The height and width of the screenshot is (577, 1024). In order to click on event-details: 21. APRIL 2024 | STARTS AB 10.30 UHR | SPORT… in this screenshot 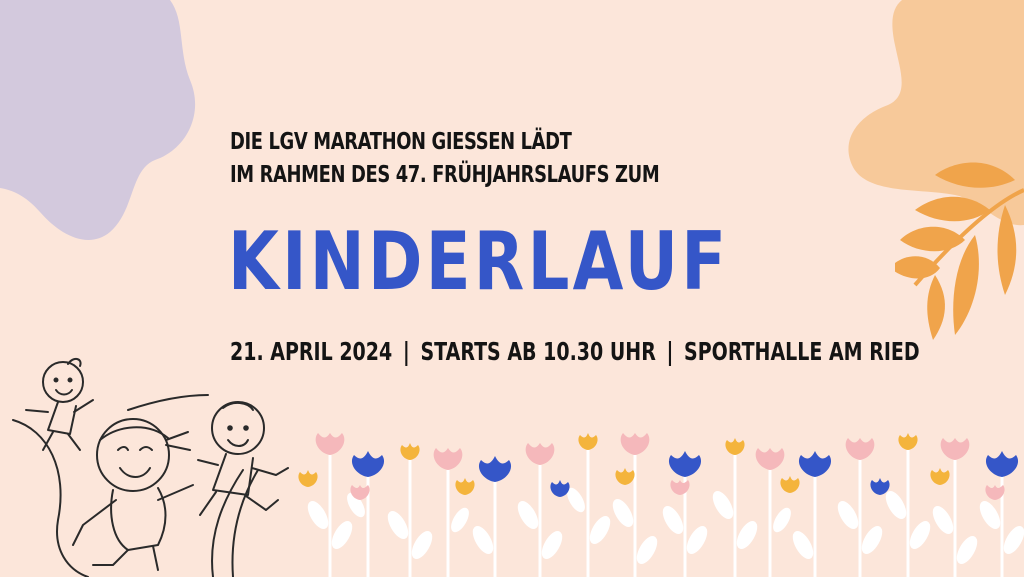, I will do `click(575, 352)`.